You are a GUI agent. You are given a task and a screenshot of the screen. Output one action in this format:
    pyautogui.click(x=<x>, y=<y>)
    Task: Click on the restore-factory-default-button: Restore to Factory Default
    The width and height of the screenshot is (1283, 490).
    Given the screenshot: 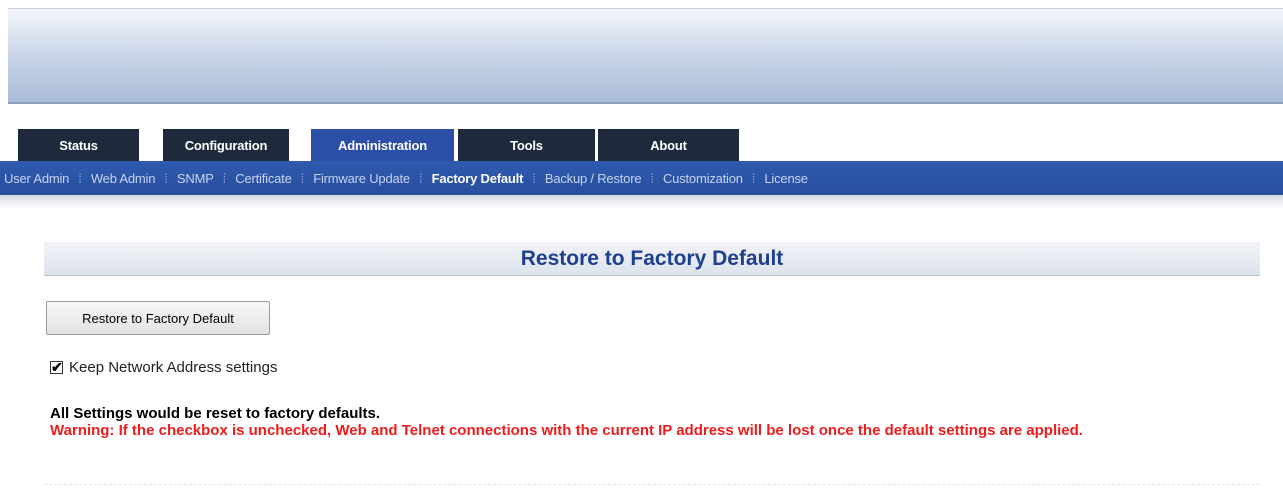 What is the action you would take?
    pyautogui.click(x=158, y=318)
    